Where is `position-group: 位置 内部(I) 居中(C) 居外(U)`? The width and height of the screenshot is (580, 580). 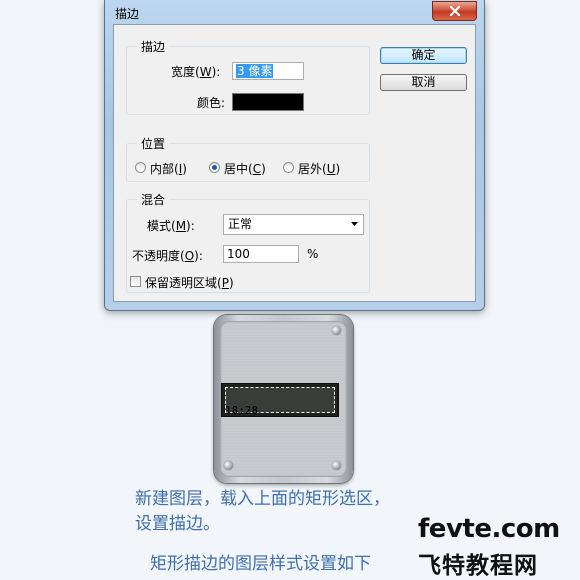 position-group: 位置 内部(I) 居中(C) 居外(U) is located at coordinates (248, 158).